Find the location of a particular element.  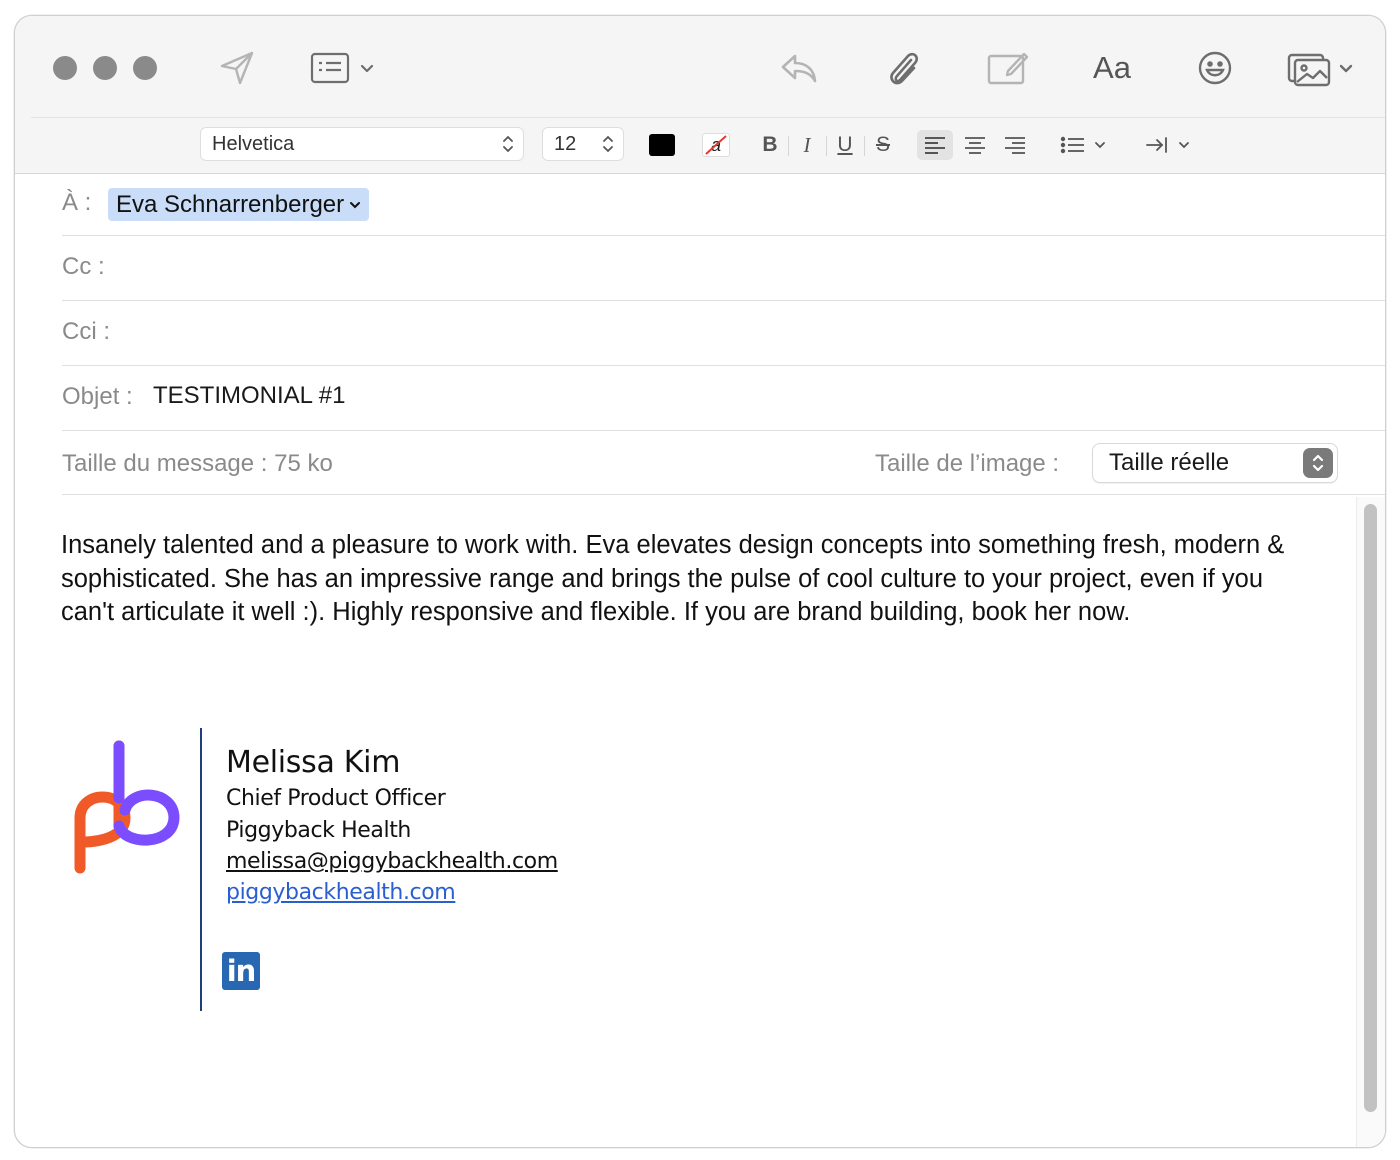

bcc-label: Cci : is located at coordinates (86, 331).